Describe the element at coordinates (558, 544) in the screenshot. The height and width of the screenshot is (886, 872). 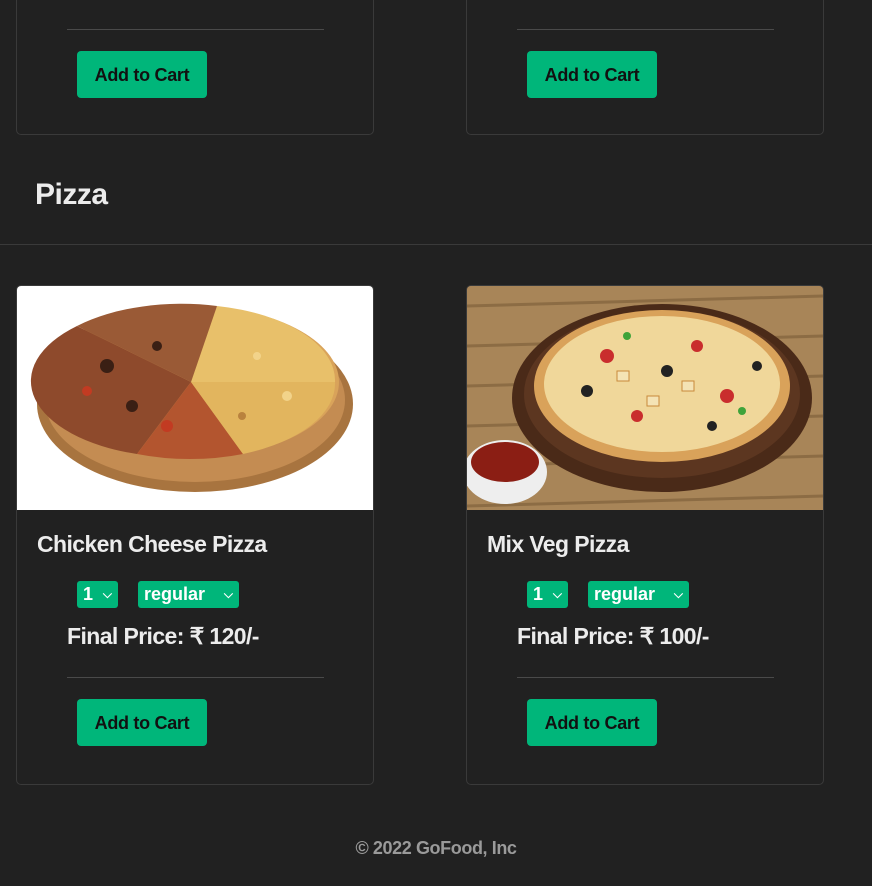
I see `food-name: Mix Veg Pizza` at that location.